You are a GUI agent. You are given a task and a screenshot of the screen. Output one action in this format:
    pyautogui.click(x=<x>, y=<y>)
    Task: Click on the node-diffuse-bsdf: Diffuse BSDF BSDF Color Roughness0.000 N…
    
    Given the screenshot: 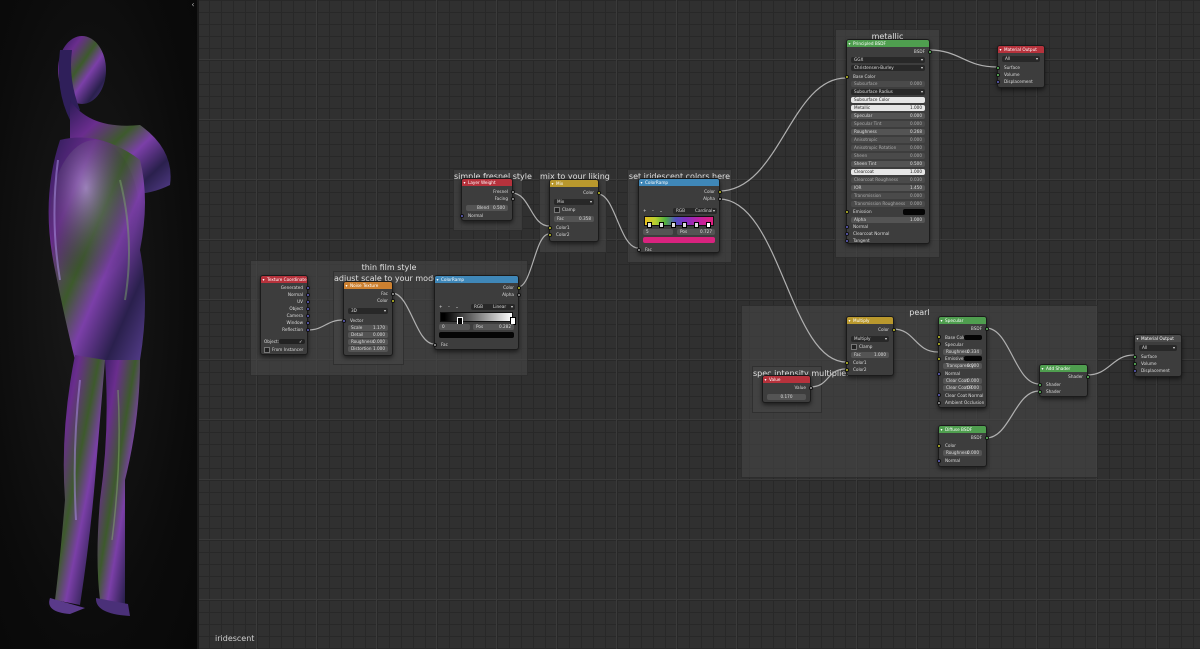 What is the action you would take?
    pyautogui.click(x=962, y=446)
    